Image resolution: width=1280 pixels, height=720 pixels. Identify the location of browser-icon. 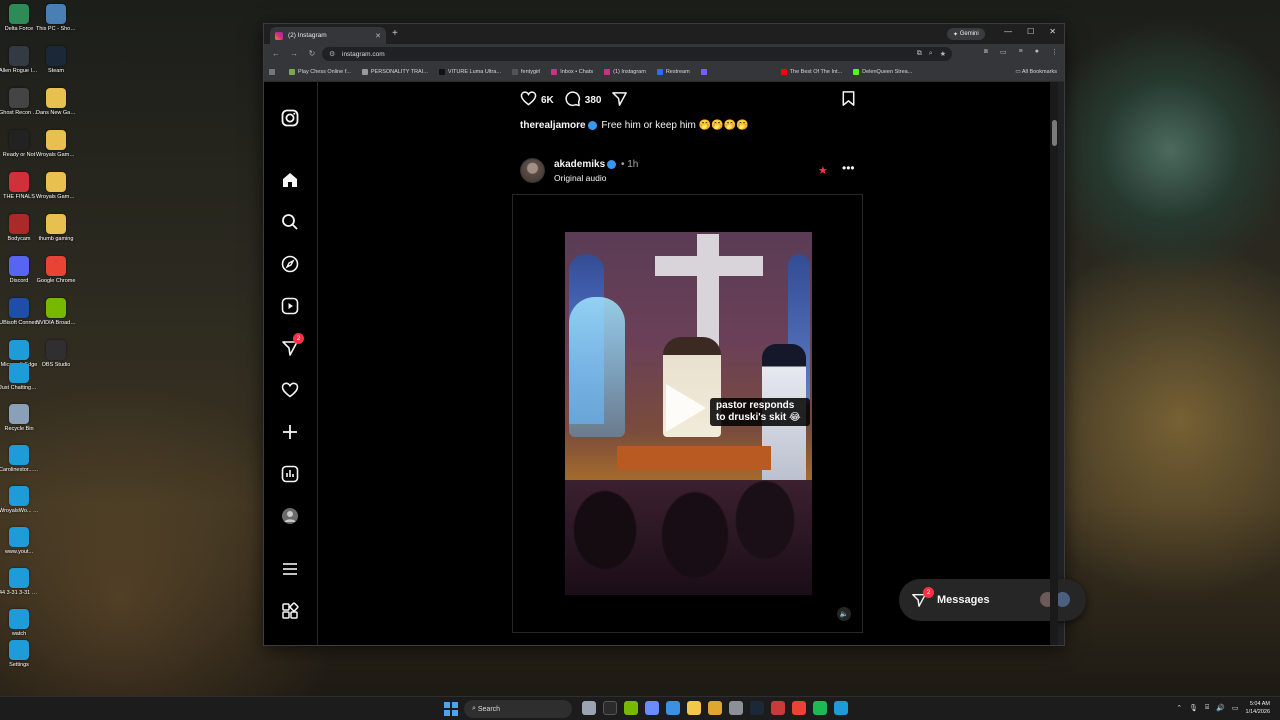
(673, 708).